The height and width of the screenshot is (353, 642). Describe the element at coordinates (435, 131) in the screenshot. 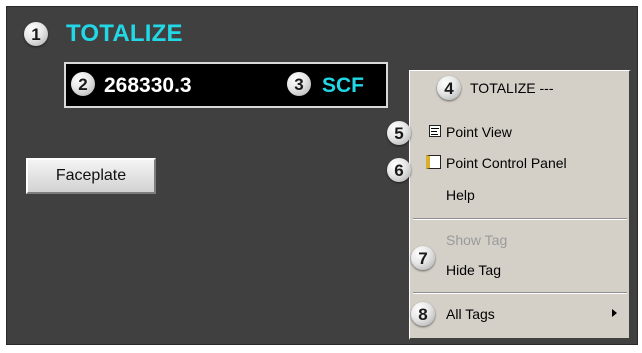

I see `point-view-icon` at that location.